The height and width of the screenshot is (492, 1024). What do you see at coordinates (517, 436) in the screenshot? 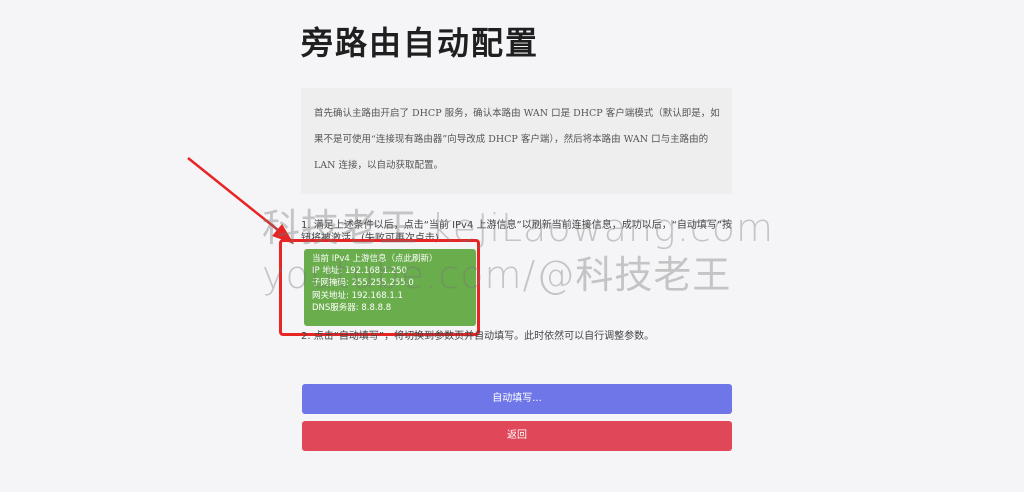
I see `back-button: 返回` at bounding box center [517, 436].